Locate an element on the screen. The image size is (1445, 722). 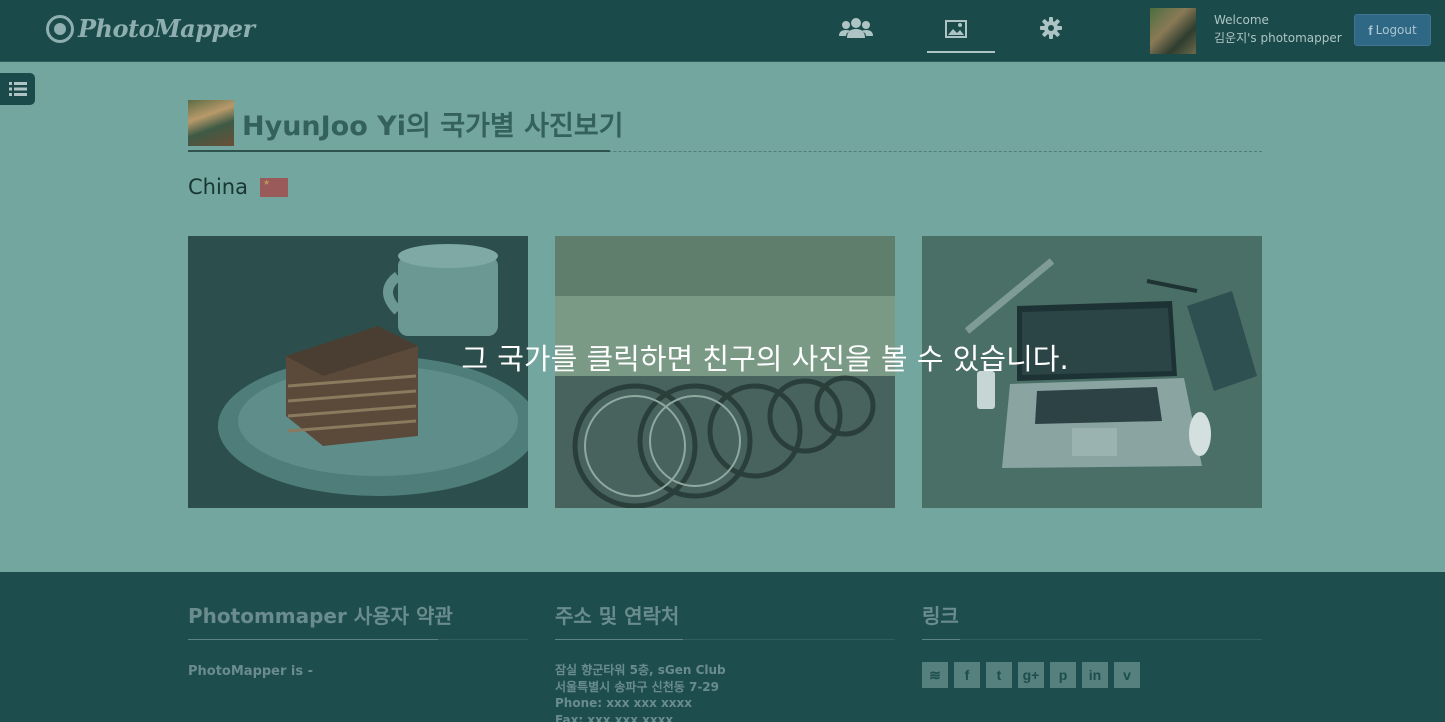
logo-text: PhotoMapper is located at coordinates (166, 28).